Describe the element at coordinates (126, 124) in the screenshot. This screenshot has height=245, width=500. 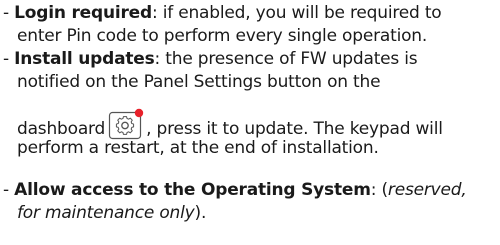
I see `settings-gear-icon` at that location.